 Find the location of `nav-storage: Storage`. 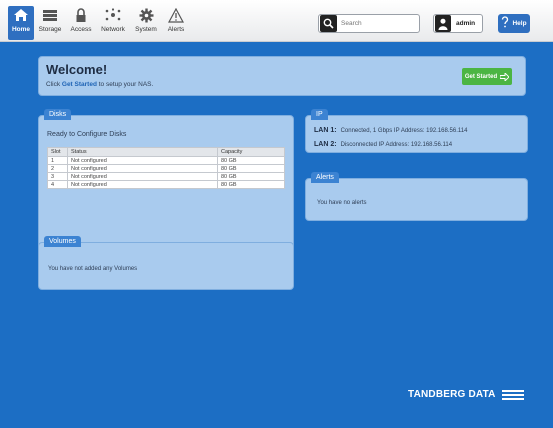

nav-storage: Storage is located at coordinates (50, 23).